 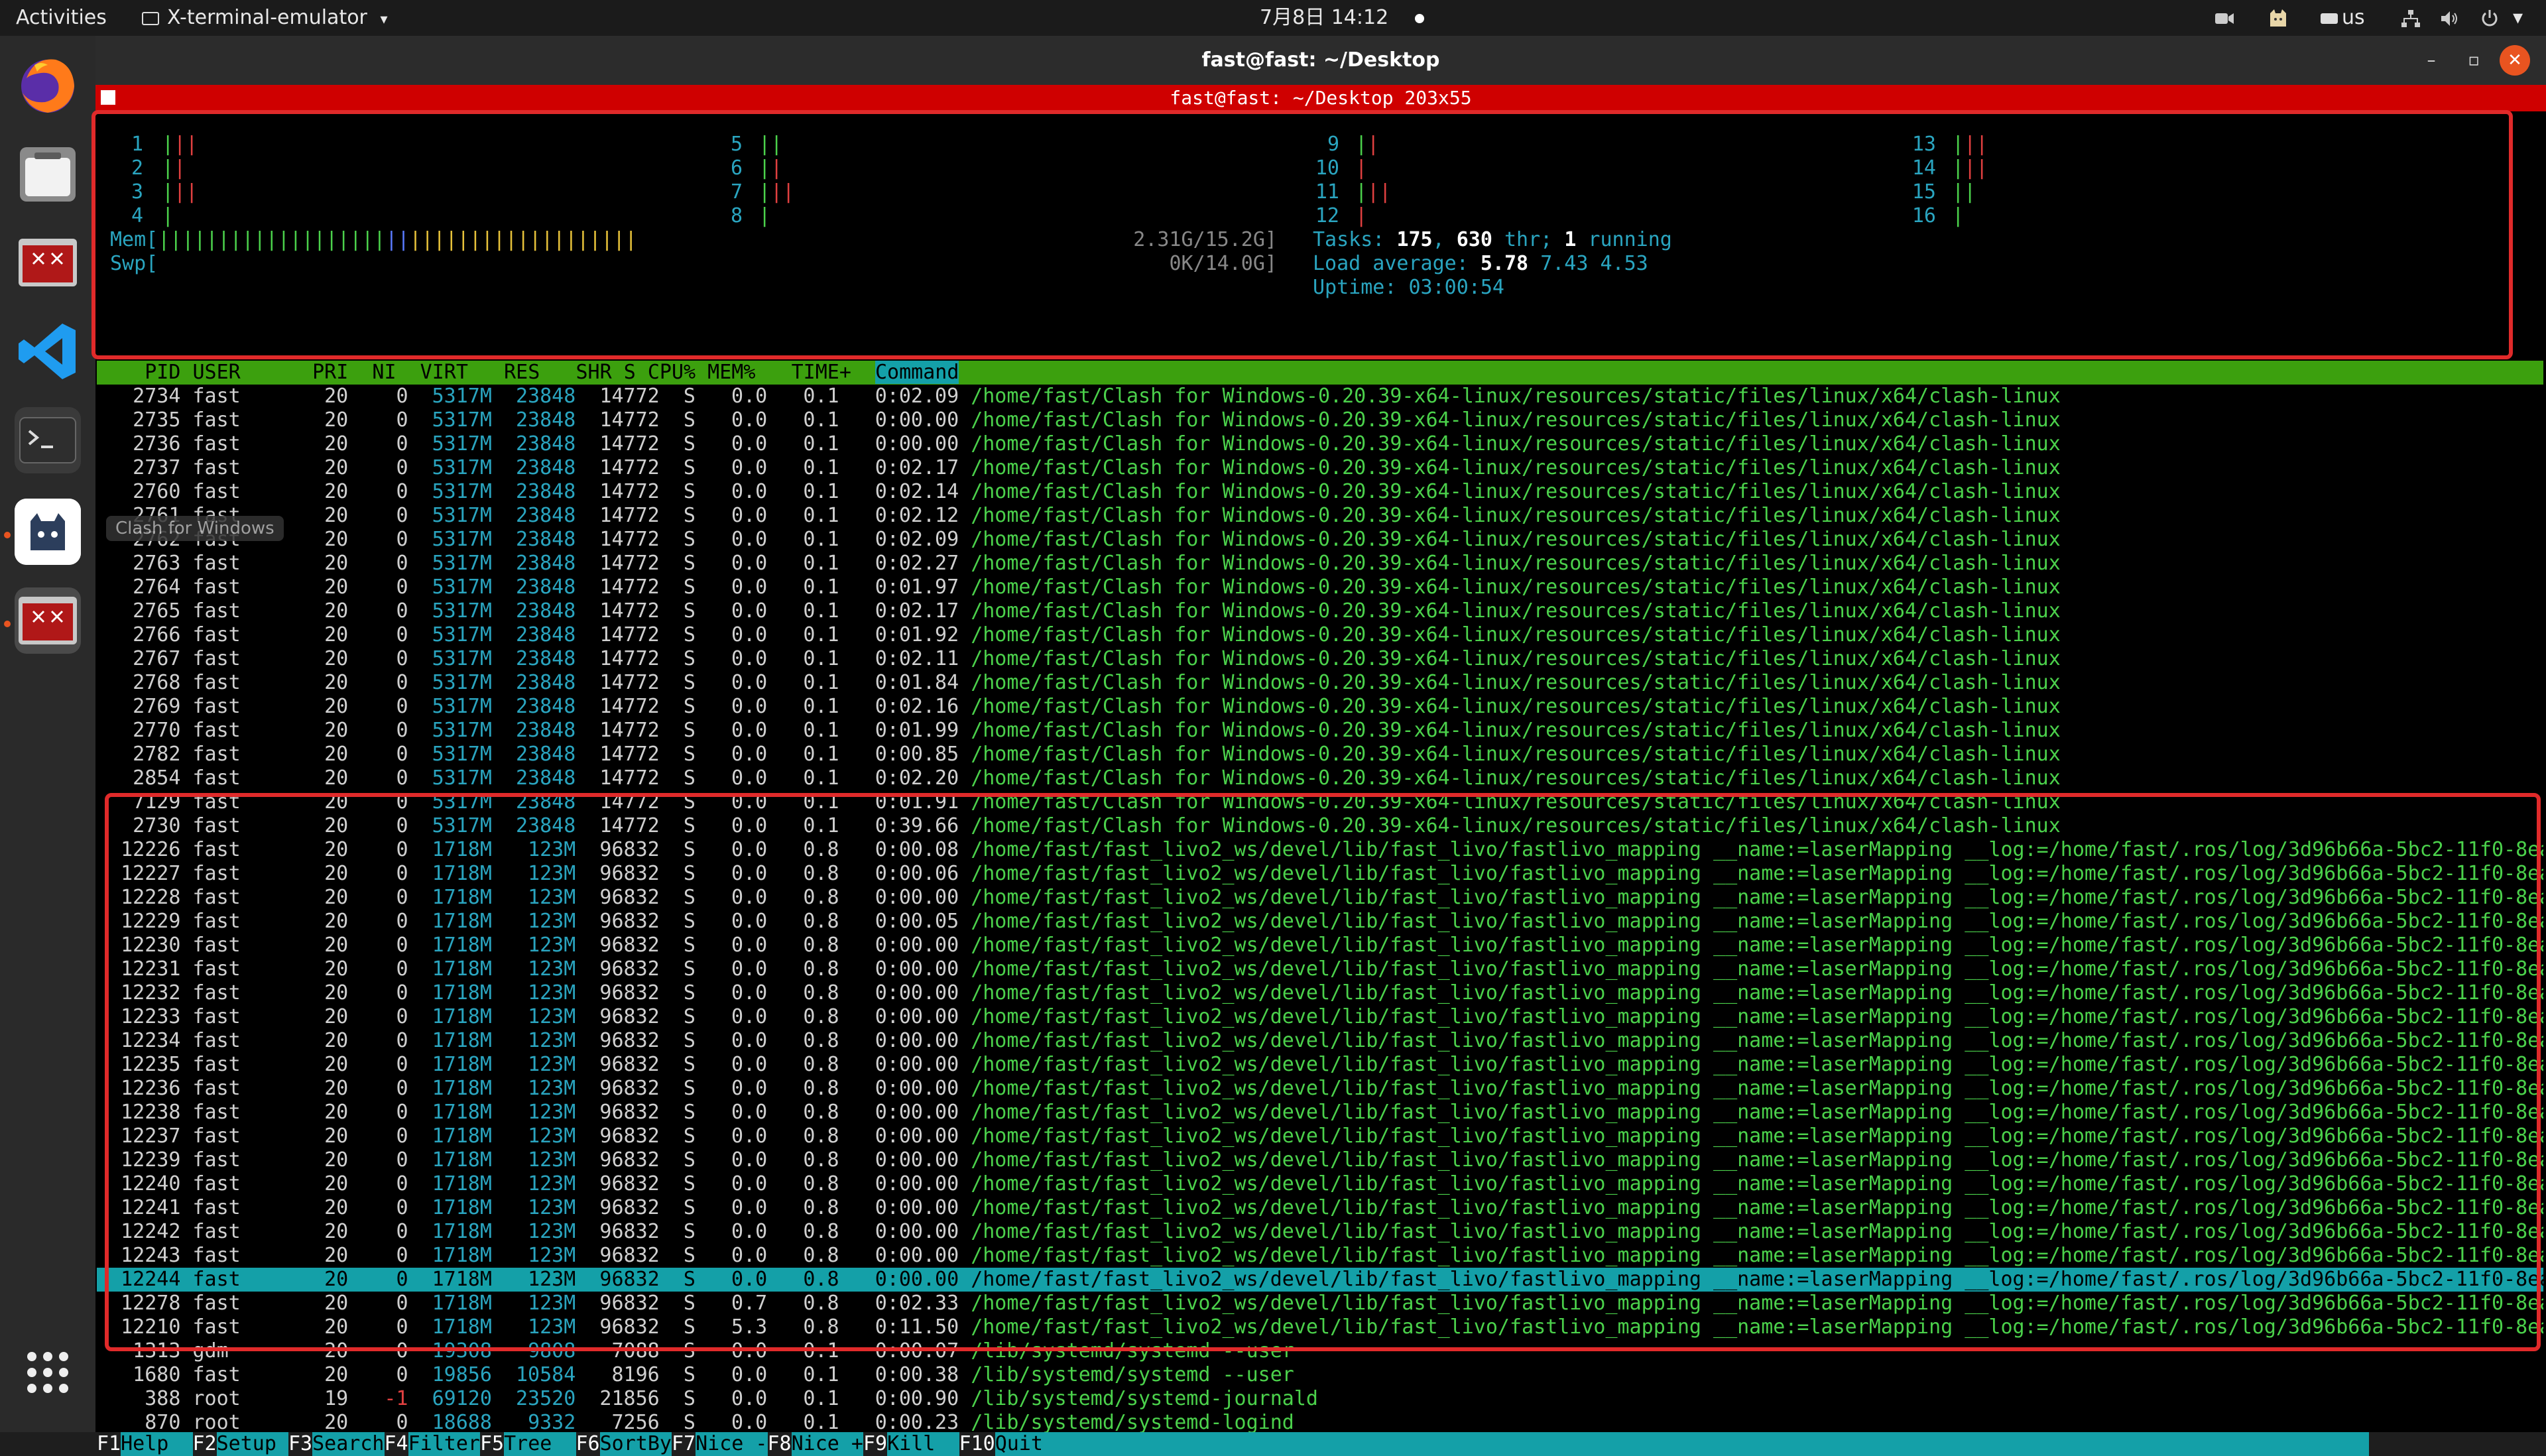 I want to click on app-menu: X-terminal-emulator ▾, so click(x=264, y=18).